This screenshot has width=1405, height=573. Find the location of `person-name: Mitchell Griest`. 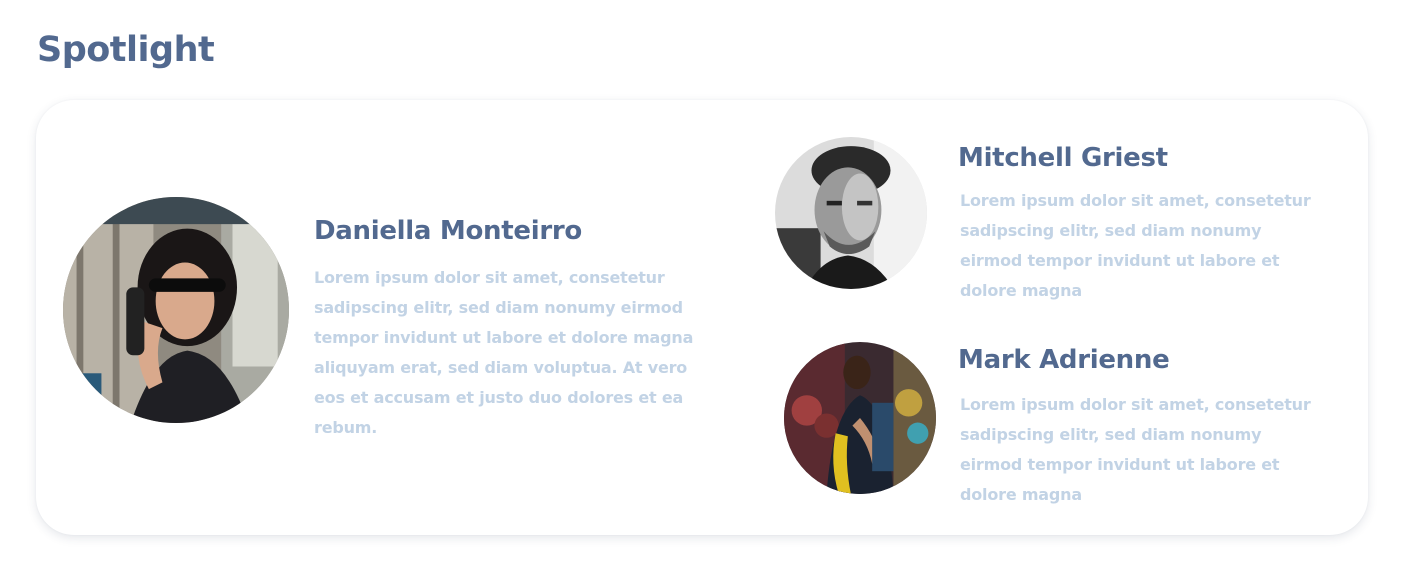

person-name: Mitchell Griest is located at coordinates (1063, 158).